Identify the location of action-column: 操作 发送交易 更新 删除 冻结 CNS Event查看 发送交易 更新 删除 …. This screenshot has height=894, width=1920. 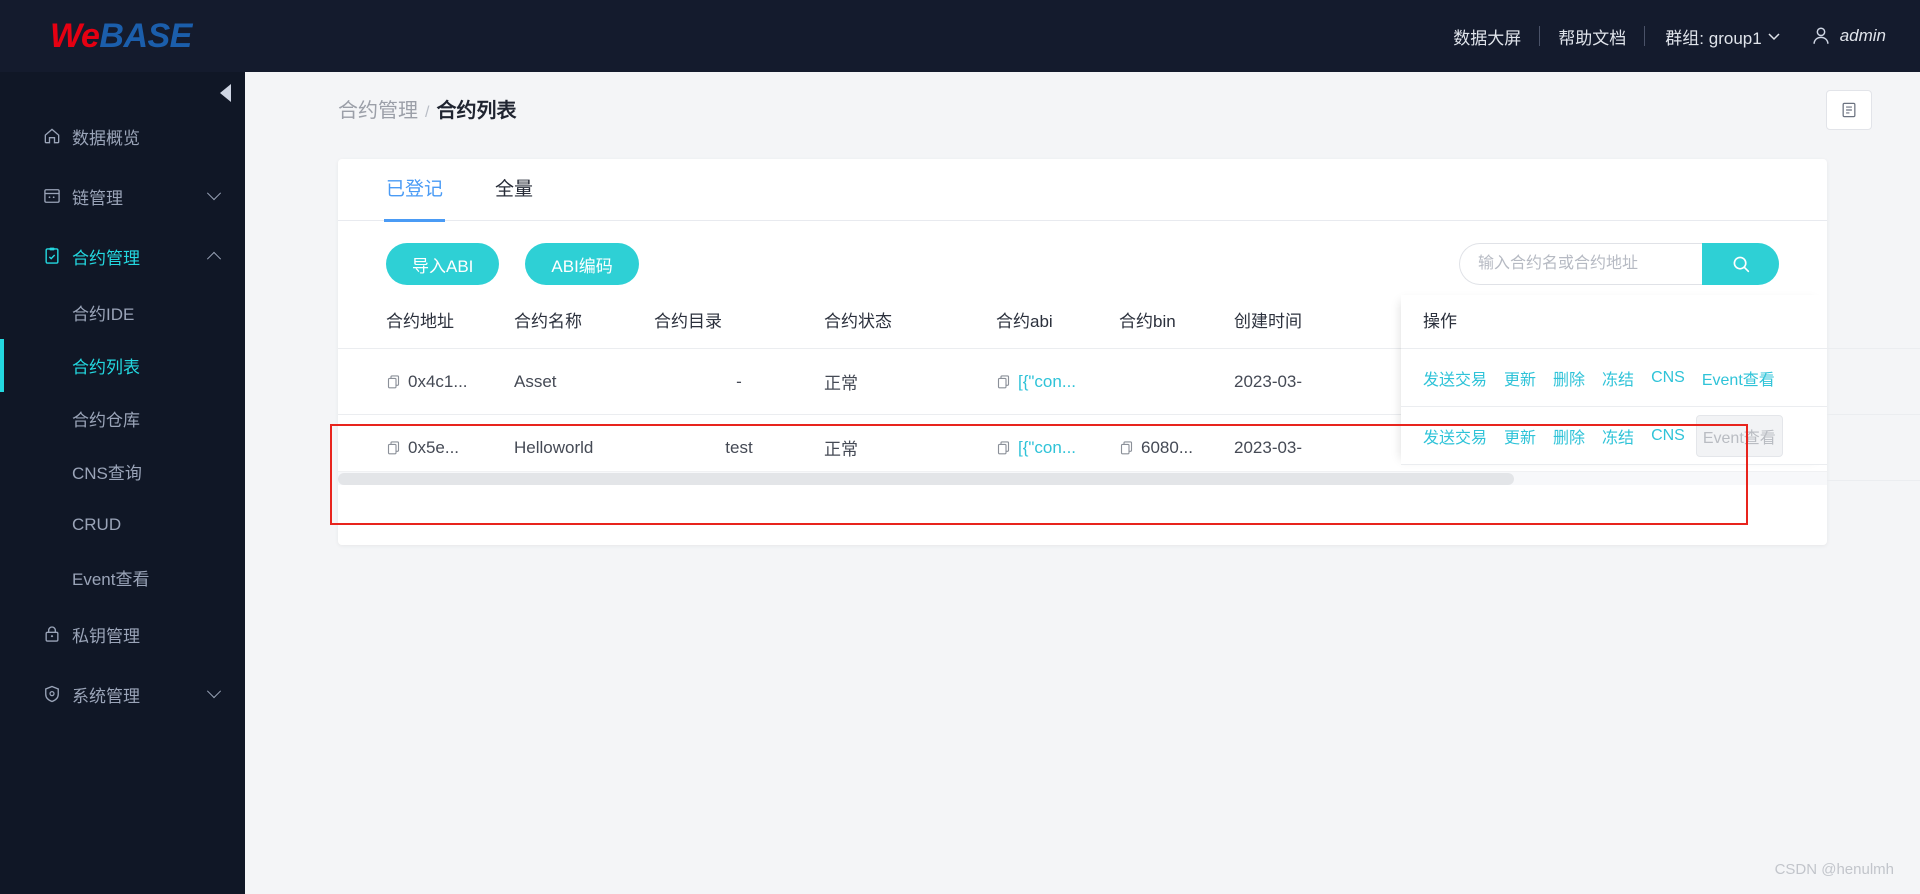
(1614, 380).